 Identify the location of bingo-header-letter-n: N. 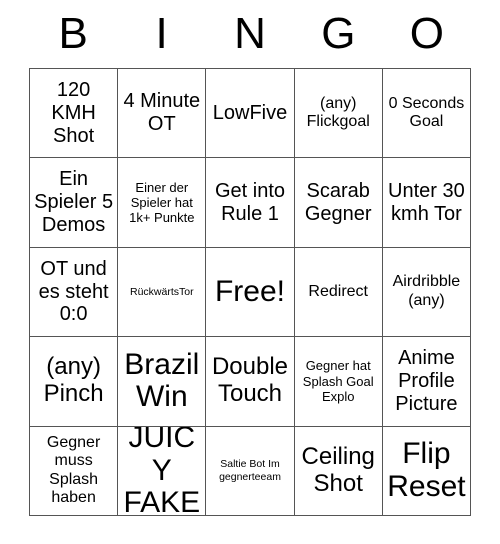
(250, 33).